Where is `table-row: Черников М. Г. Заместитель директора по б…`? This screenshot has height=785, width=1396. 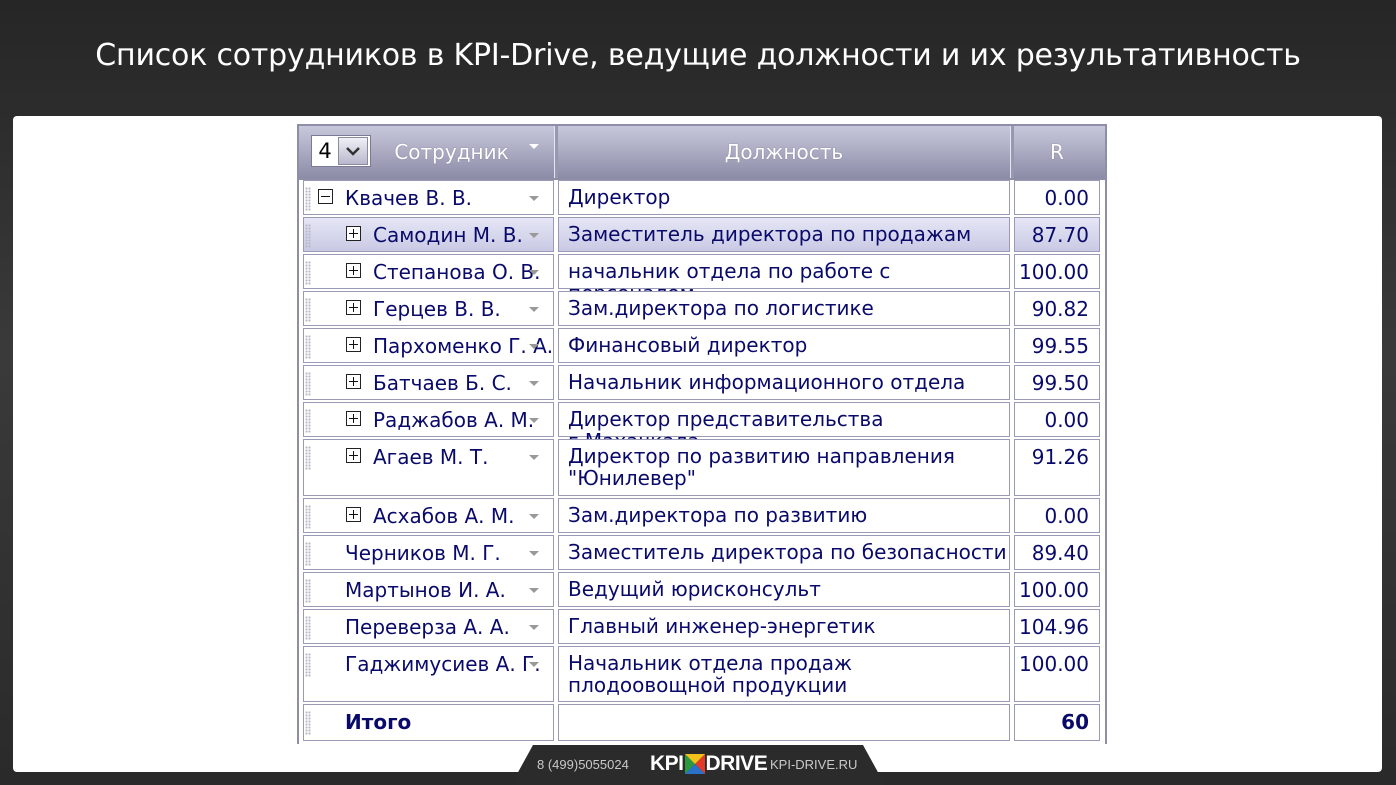
table-row: Черников М. Г. Заместитель директора по б… is located at coordinates (702, 551).